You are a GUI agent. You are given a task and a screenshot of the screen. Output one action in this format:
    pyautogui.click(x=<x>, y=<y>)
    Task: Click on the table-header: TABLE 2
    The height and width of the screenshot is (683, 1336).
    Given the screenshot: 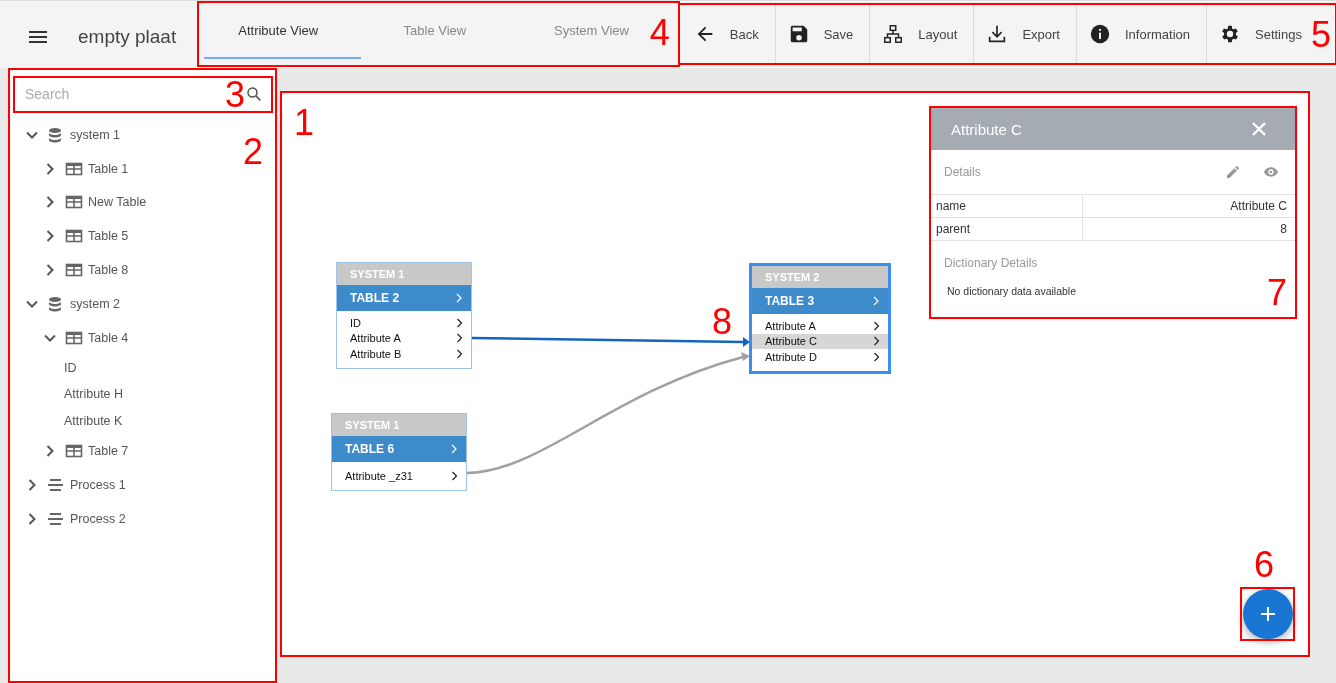 What is the action you would take?
    pyautogui.click(x=404, y=298)
    